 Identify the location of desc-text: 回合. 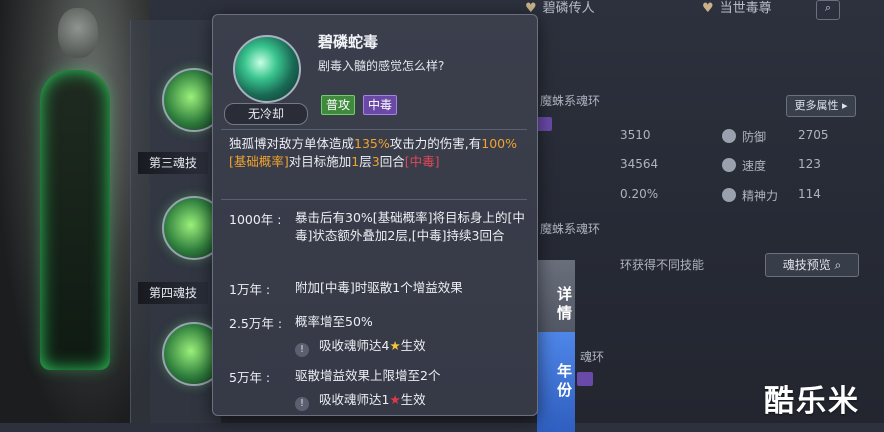
(392, 161).